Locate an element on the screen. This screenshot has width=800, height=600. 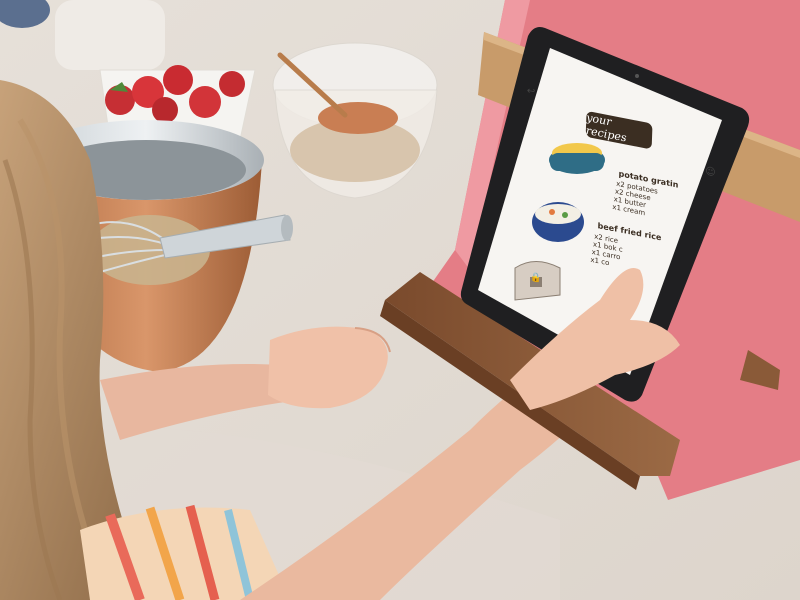
glass-jar is located at coordinates (110, 35).